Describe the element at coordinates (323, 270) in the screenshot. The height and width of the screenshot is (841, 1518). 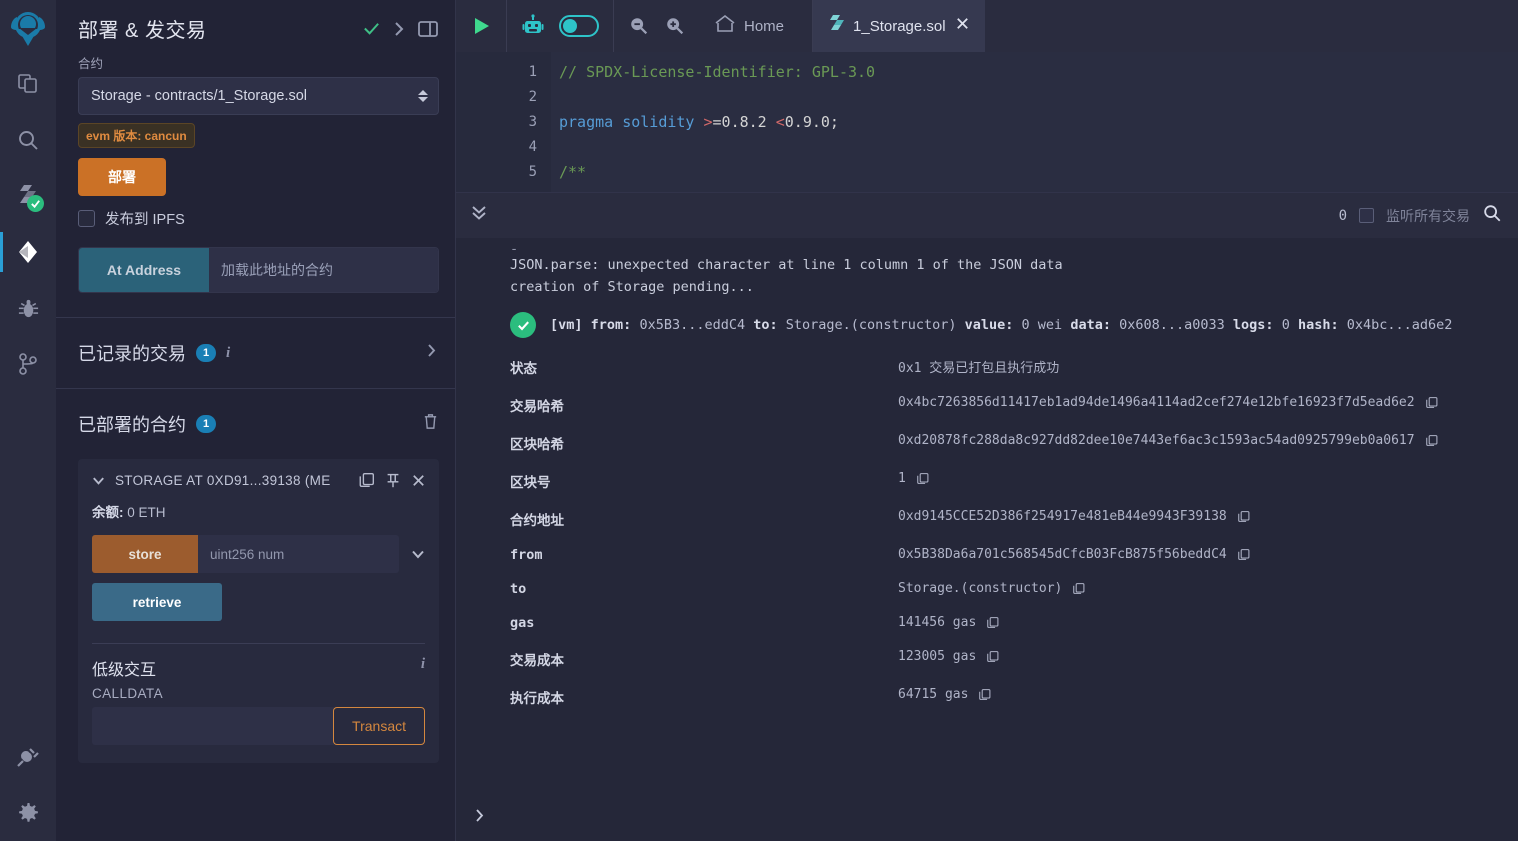
I see `at-address-input` at that location.